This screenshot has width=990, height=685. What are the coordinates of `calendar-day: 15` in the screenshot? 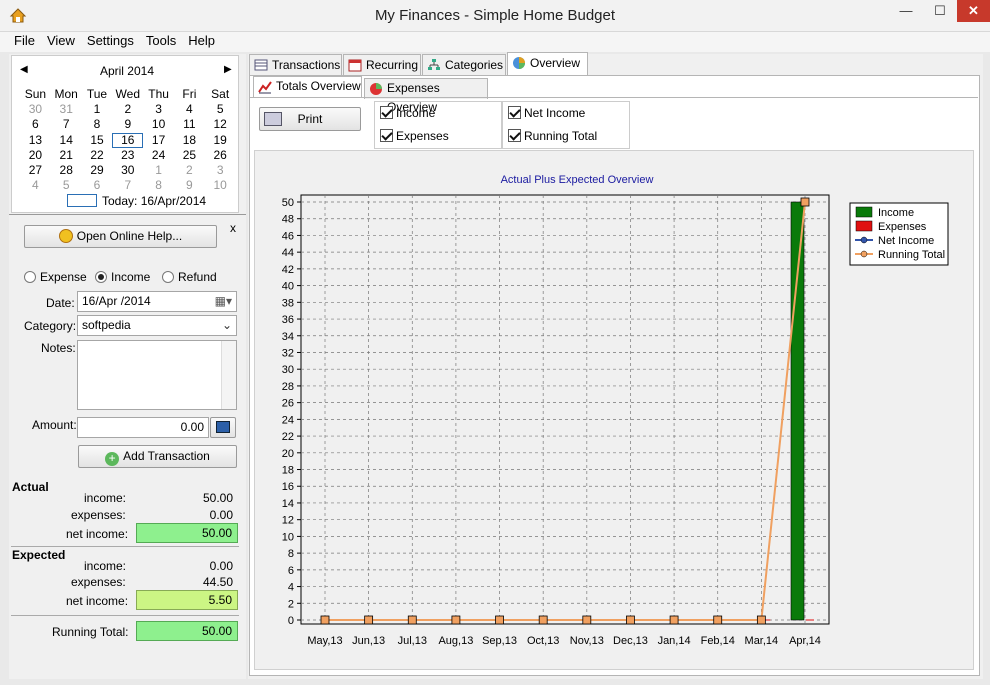 It's located at (97, 140).